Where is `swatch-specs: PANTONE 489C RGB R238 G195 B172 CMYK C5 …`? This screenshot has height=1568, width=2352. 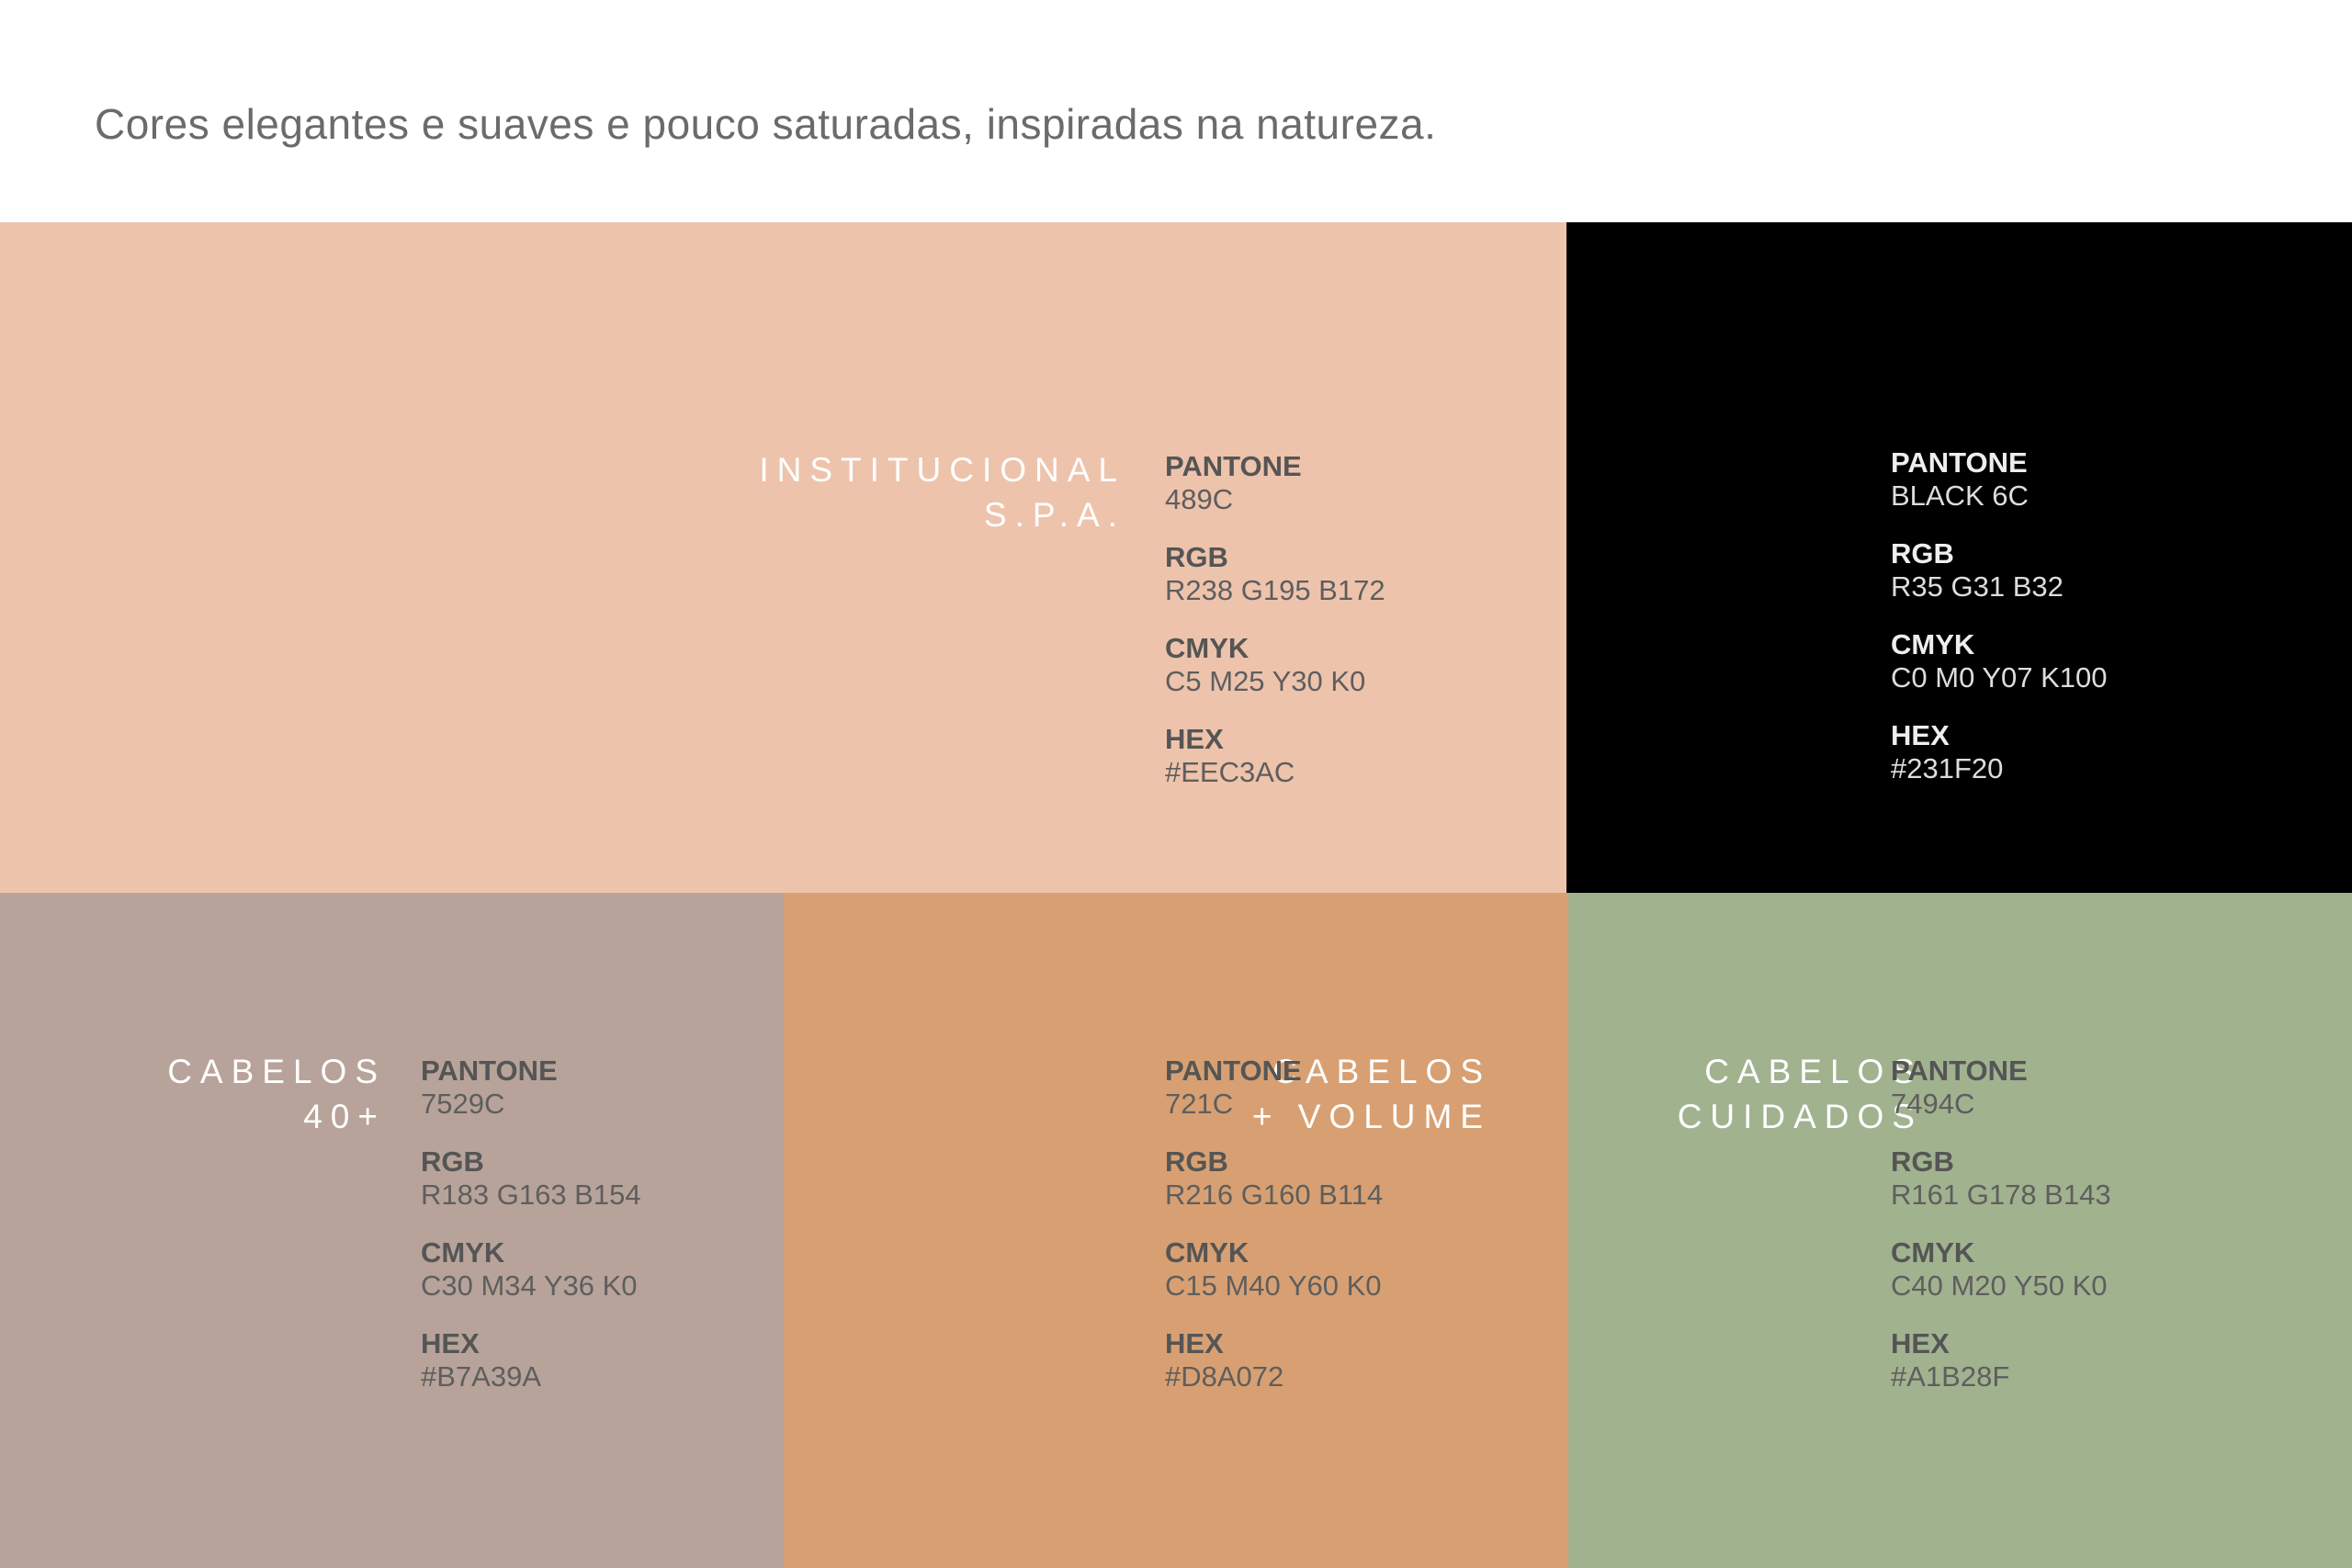 swatch-specs: PANTONE 489C RGB R238 G195 B172 CMYK C5 … is located at coordinates (1275, 632).